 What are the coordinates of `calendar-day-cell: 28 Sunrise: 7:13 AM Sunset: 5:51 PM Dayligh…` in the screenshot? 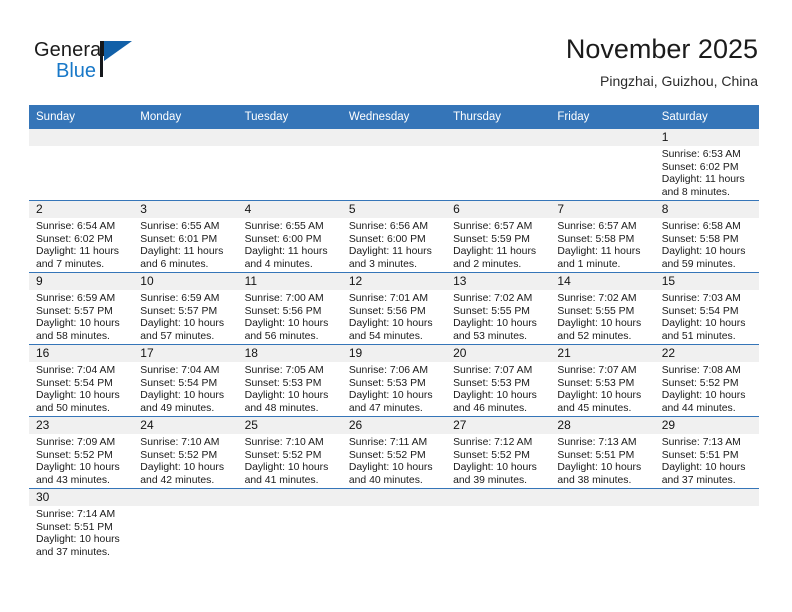 It's located at (602, 452).